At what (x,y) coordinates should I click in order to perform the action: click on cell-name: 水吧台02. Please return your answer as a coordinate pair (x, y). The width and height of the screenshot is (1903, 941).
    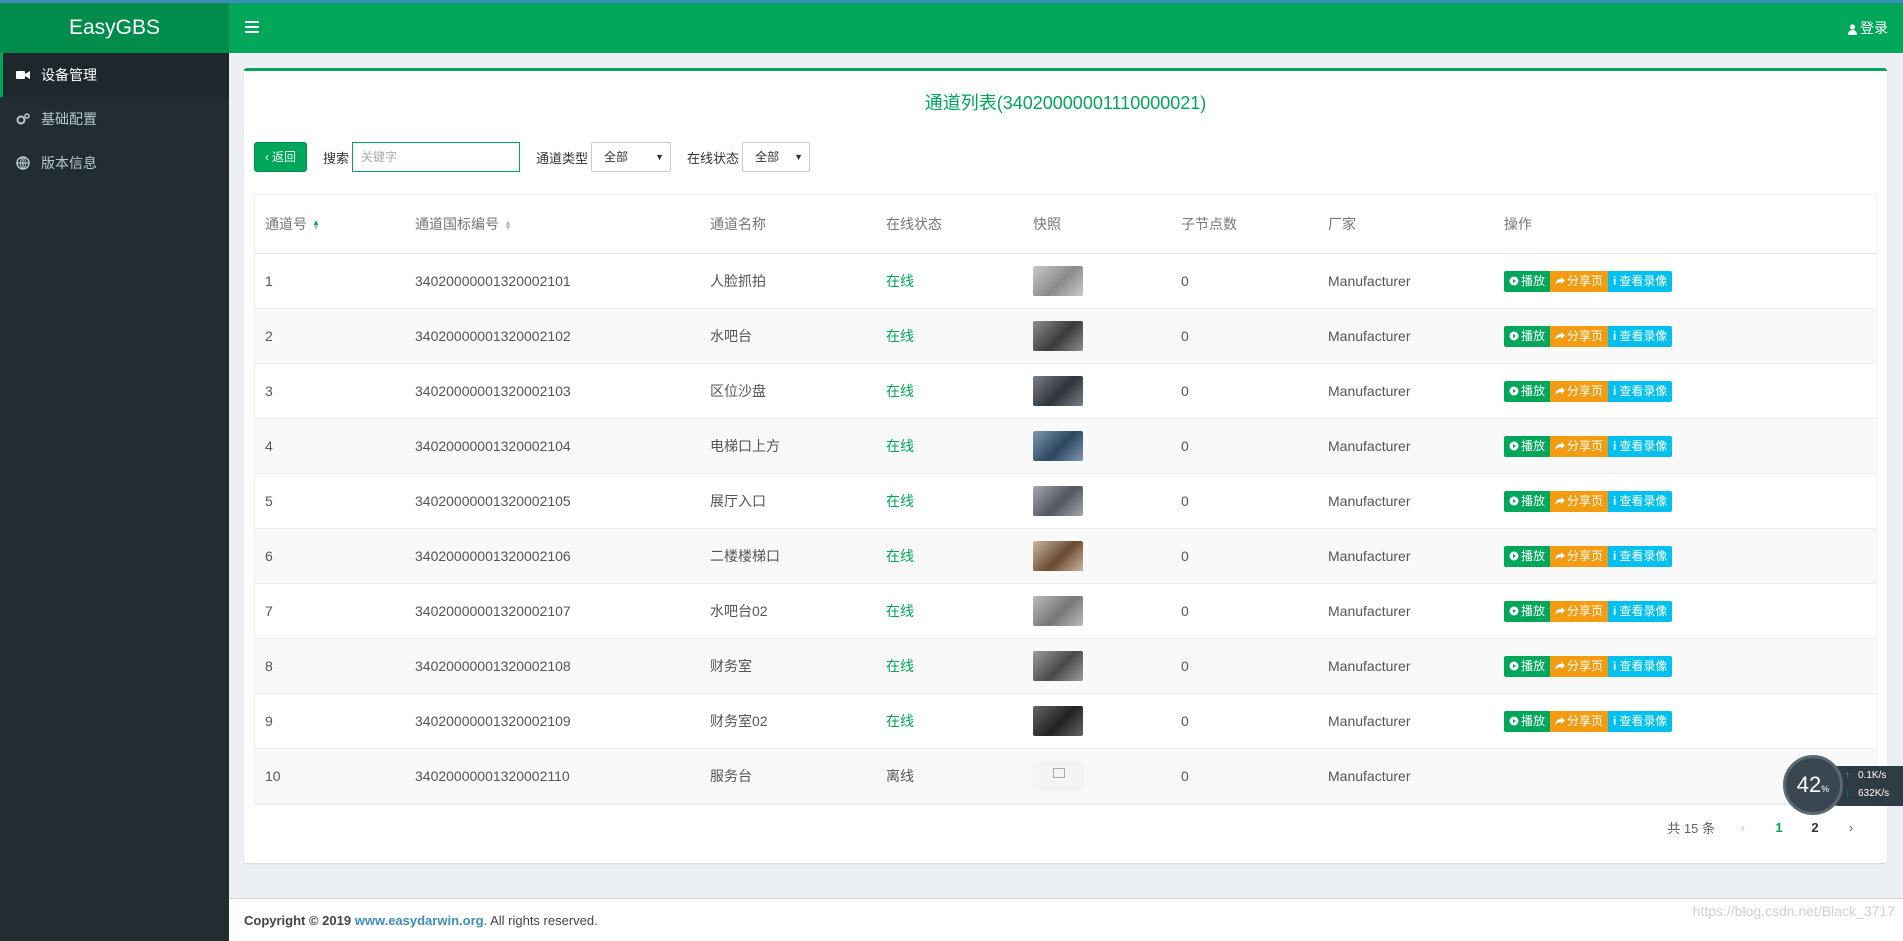
    Looking at the image, I should click on (739, 611).